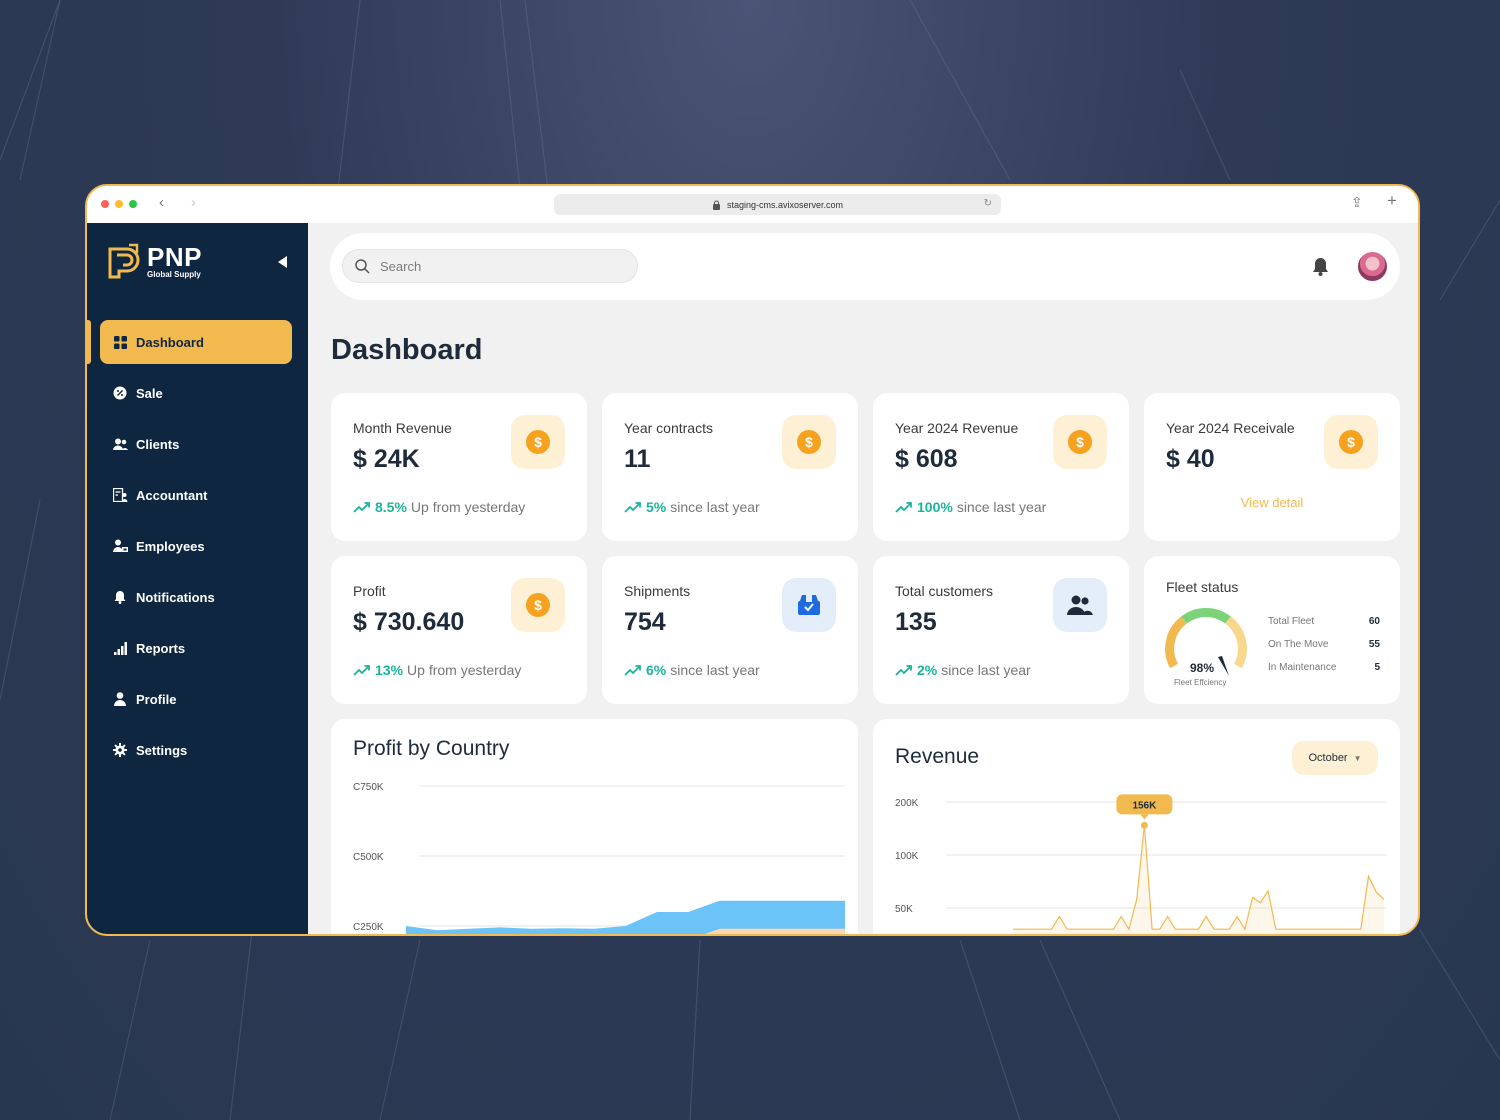  Describe the element at coordinates (657, 591) in the screenshot. I see `card-label: Shipments` at that location.